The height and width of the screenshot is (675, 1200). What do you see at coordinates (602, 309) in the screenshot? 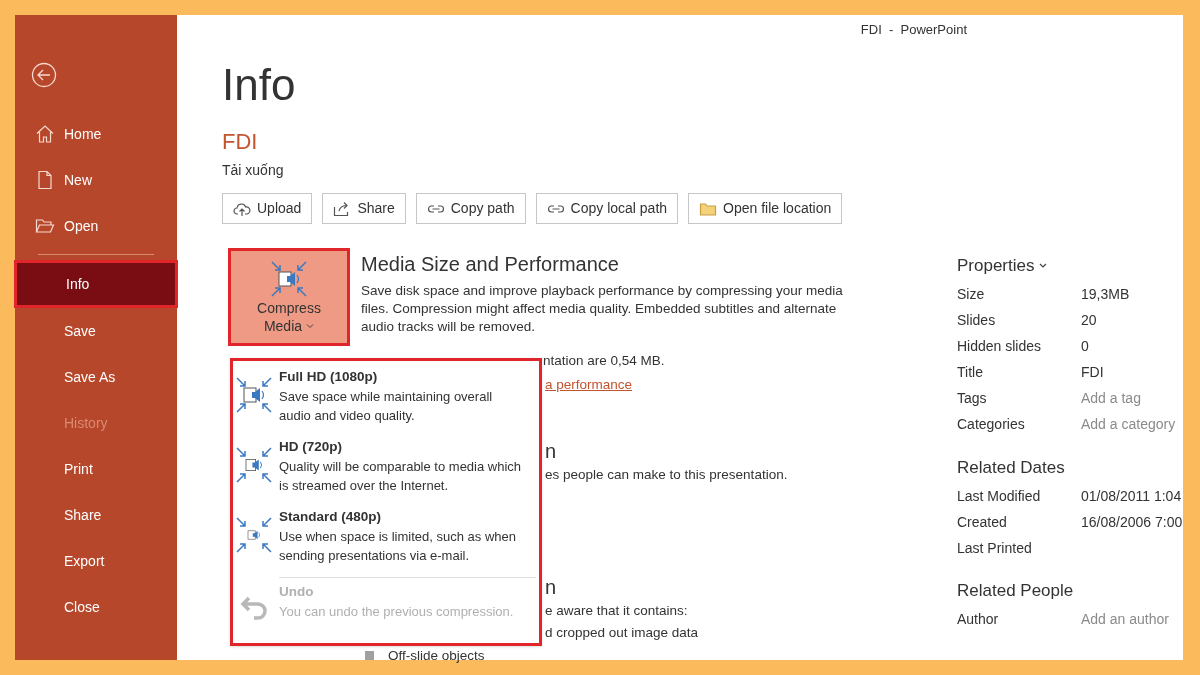
I see `section-description: Save disk space and improve playback performance by compressing your media files. Compression might affect media quality. Embedded subtitles and alternate audio tracks will be removed.` at bounding box center [602, 309].